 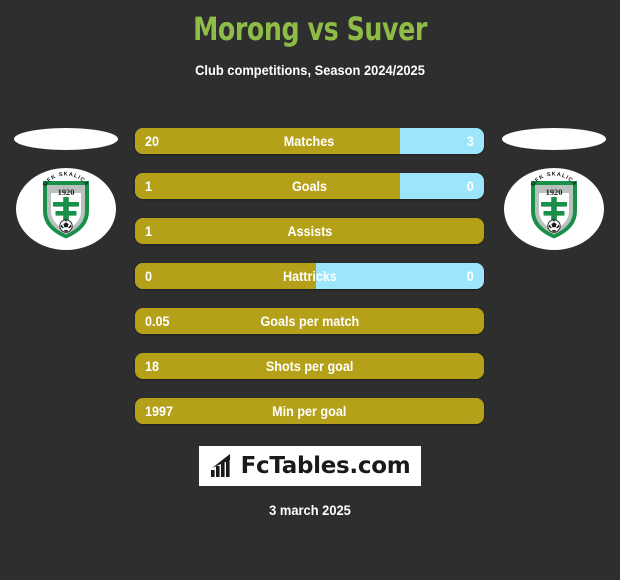 I want to click on home-player-photo-placeholder, so click(x=66, y=139).